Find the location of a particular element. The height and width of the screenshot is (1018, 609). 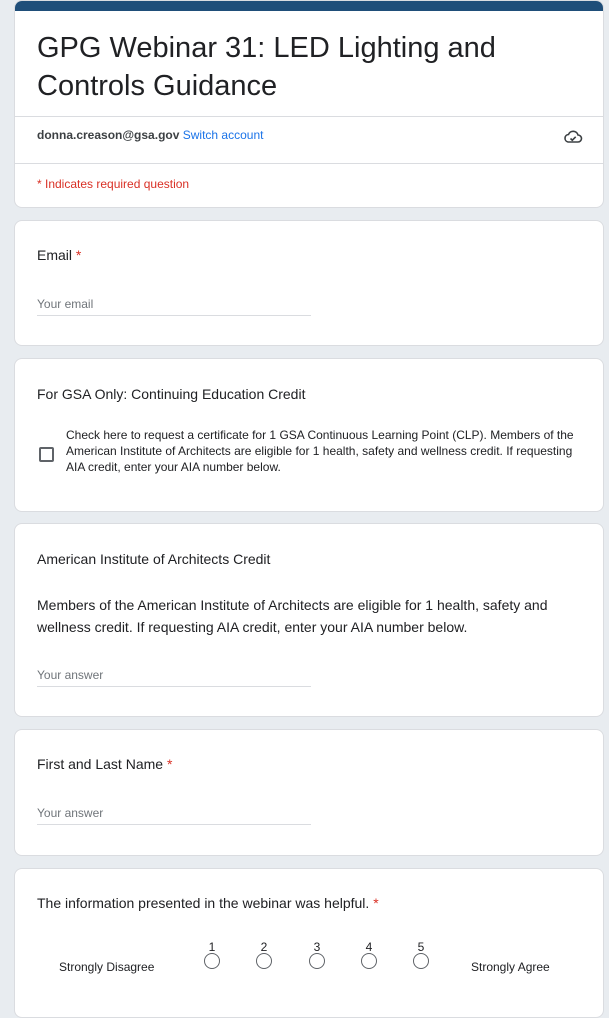

name-input is located at coordinates (174, 813).